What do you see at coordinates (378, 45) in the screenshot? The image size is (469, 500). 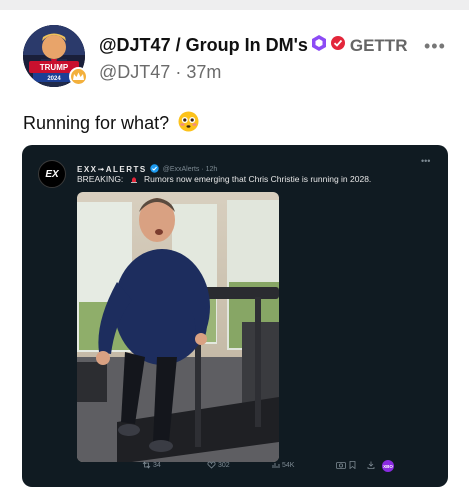 I see `platform-label: GETTR` at bounding box center [378, 45].